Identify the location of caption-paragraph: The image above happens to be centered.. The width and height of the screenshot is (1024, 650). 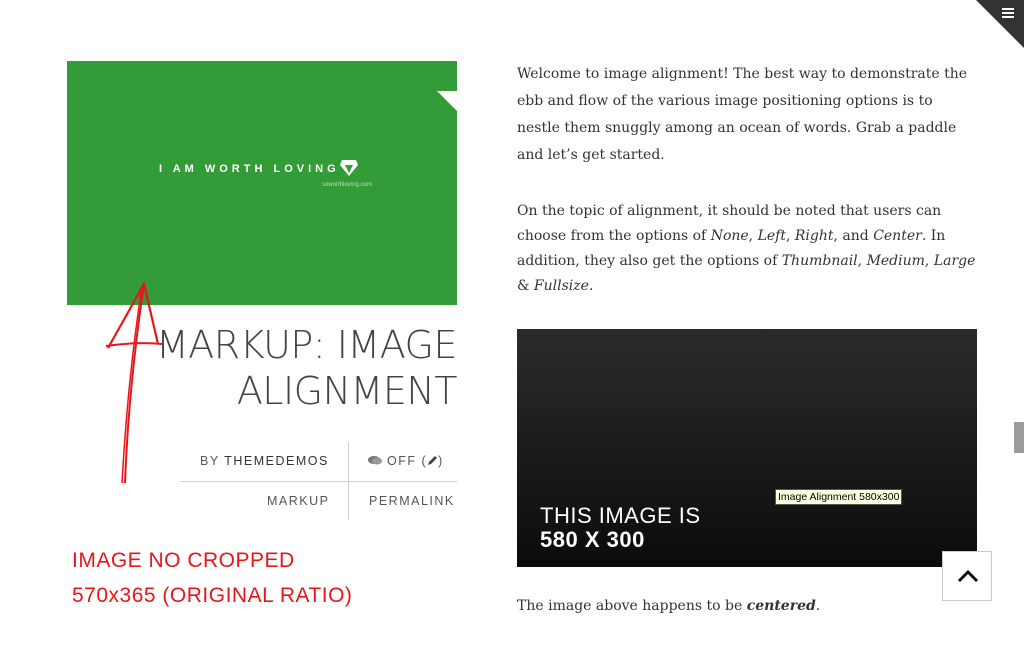
(668, 606).